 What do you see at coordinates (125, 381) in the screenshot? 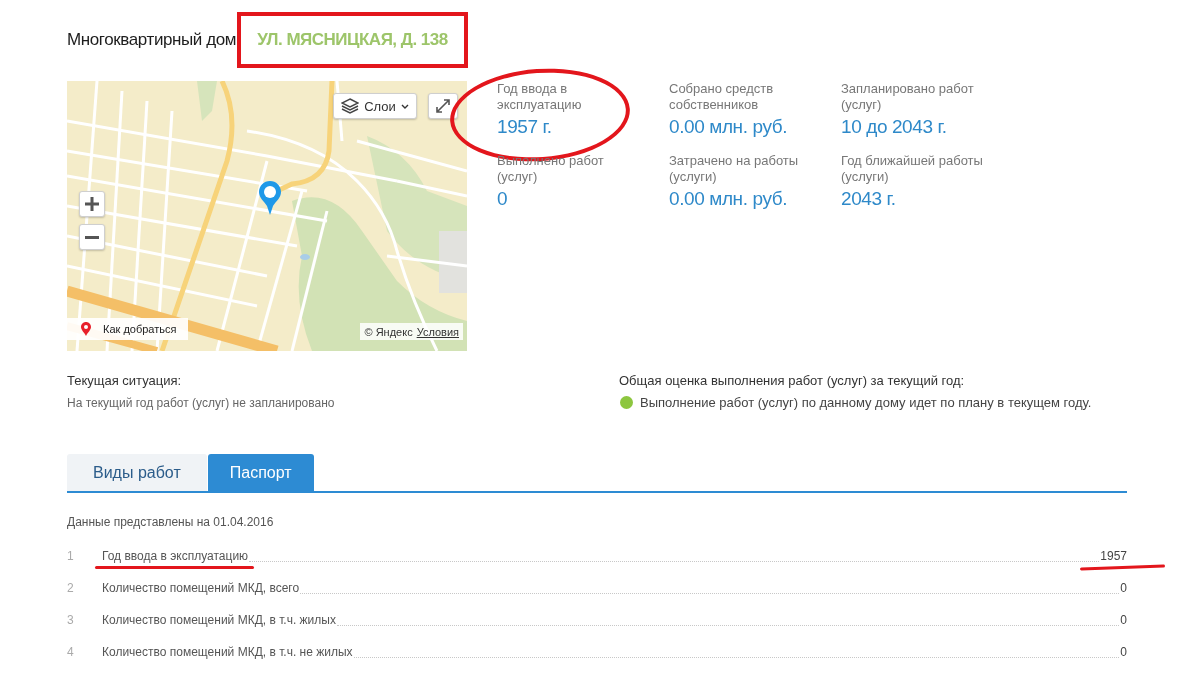
I see `section-title: Текущая ситуация:` at bounding box center [125, 381].